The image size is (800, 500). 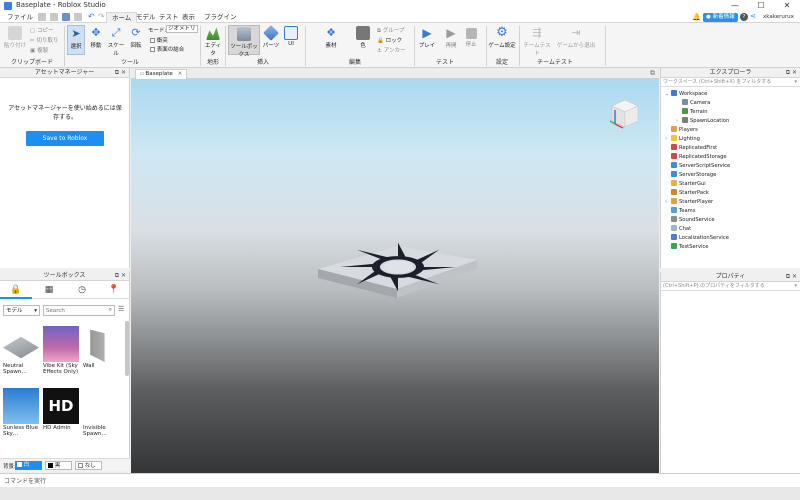 I want to click on close-window-button: ✕, so click(x=787, y=6).